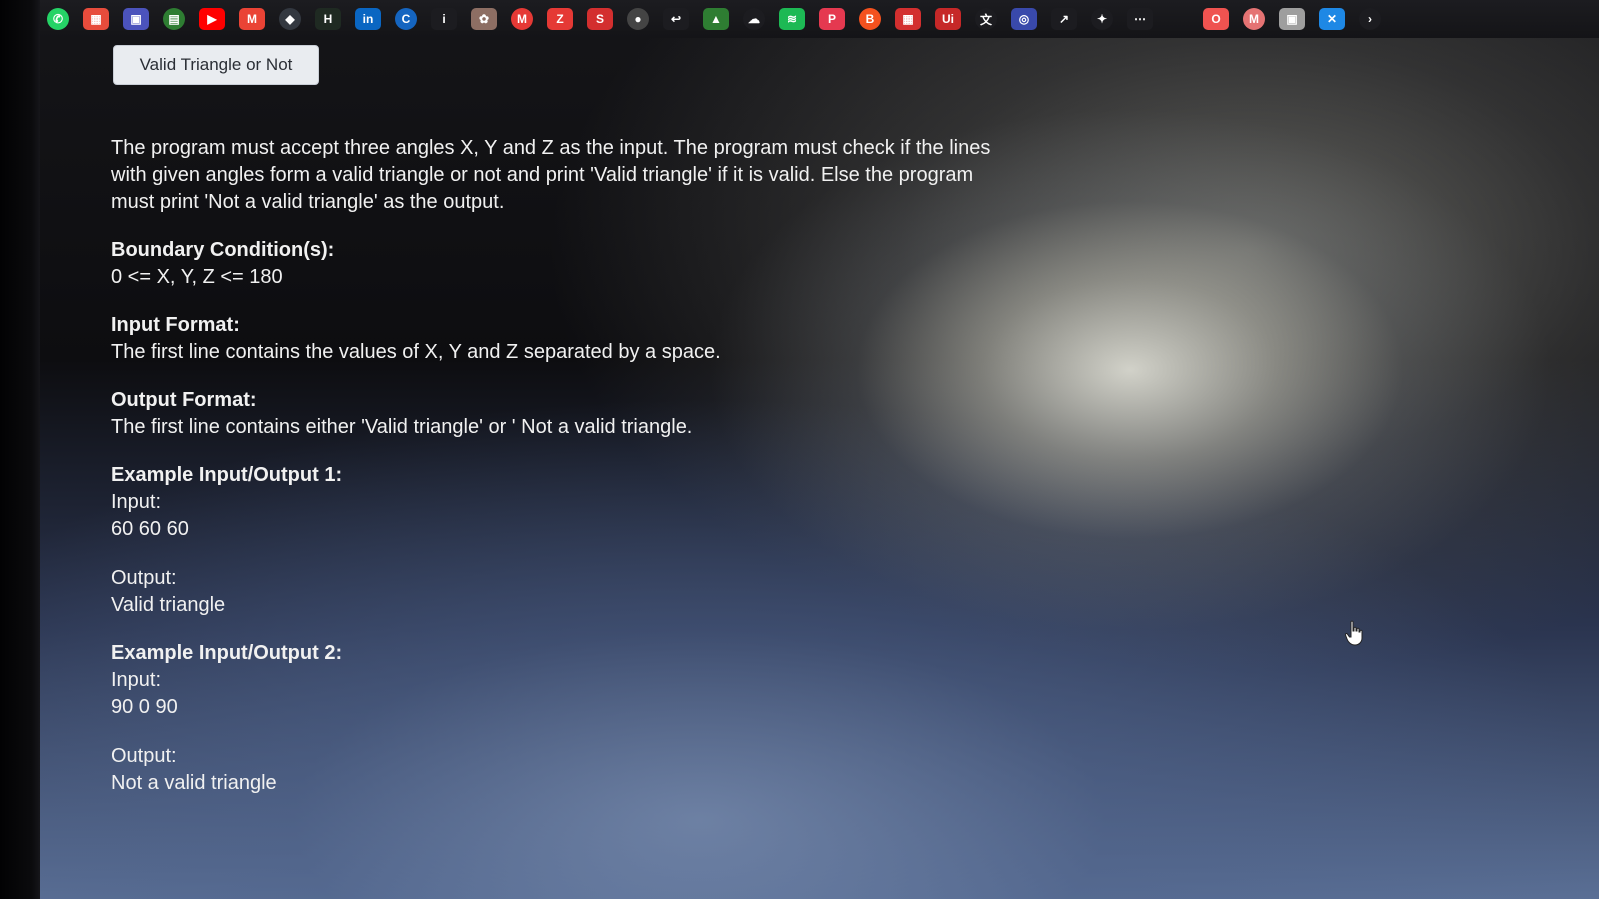 Image resolution: width=1599 pixels, height=899 pixels. What do you see at coordinates (150, 529) in the screenshot?
I see `example-1-input-value: 60 60 60` at bounding box center [150, 529].